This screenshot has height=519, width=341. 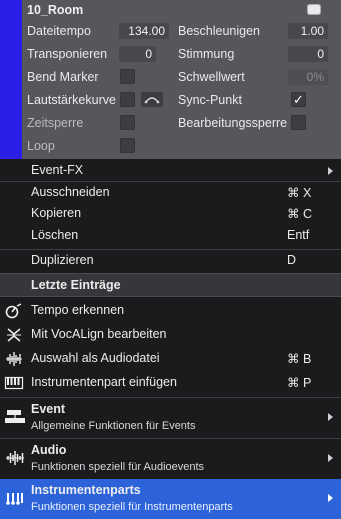 I want to click on recent-entries-header: Letzte Einträge, so click(x=170, y=285).